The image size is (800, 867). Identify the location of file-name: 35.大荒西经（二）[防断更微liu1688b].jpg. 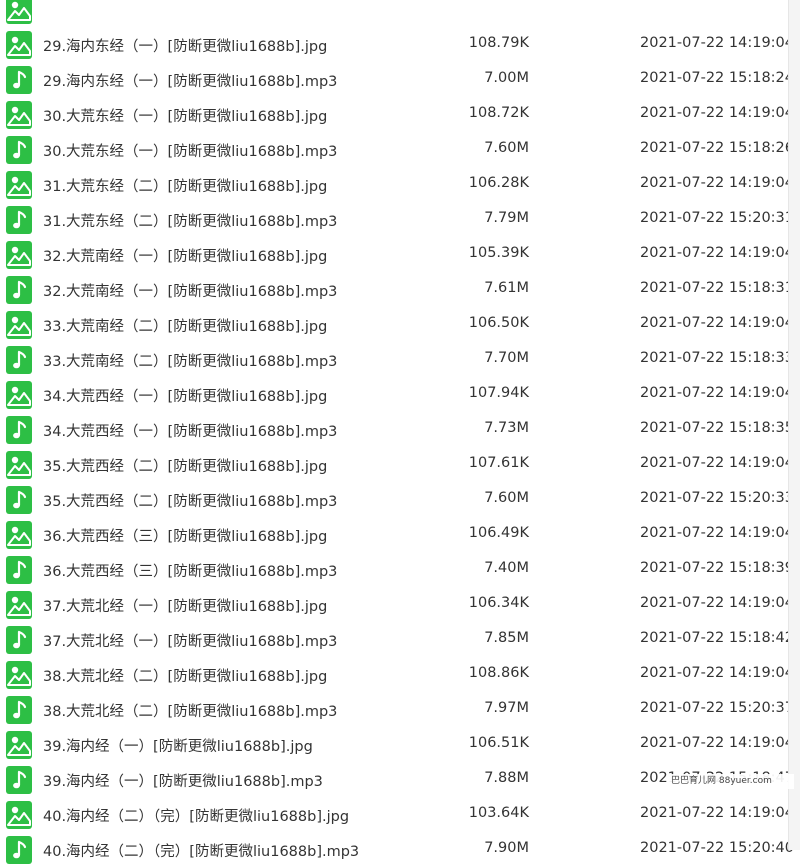
(185, 467).